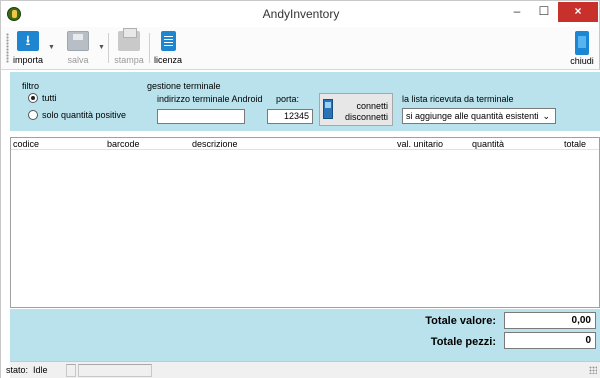  What do you see at coordinates (288, 99) in the screenshot?
I see `port-label: porta:` at bounding box center [288, 99].